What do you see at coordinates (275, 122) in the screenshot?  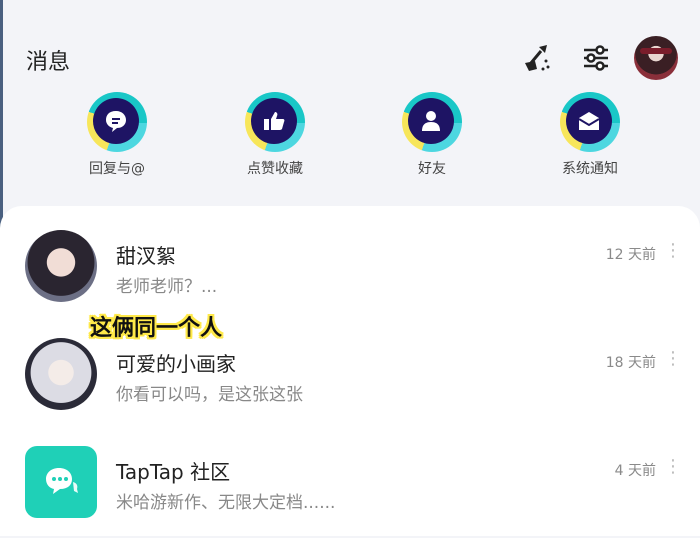 I see `thumbs-up-icon` at bounding box center [275, 122].